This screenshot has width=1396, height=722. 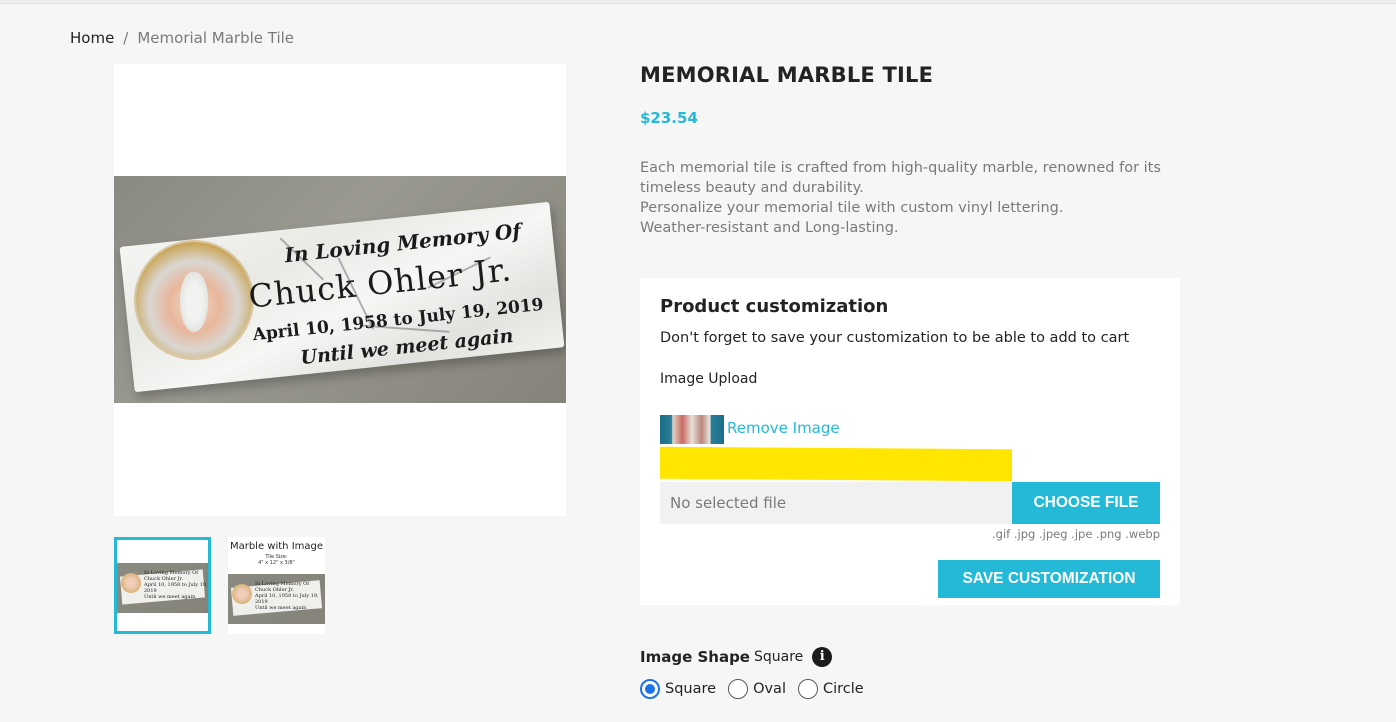 I want to click on radio-square-button, so click(x=650, y=689).